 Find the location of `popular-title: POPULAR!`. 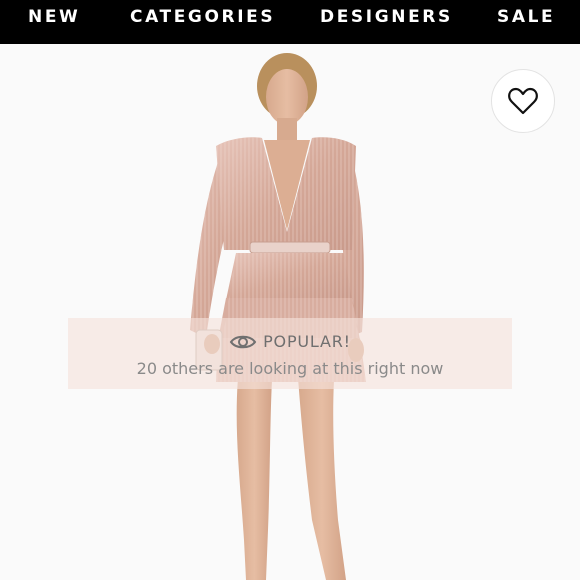

popular-title: POPULAR! is located at coordinates (307, 341).